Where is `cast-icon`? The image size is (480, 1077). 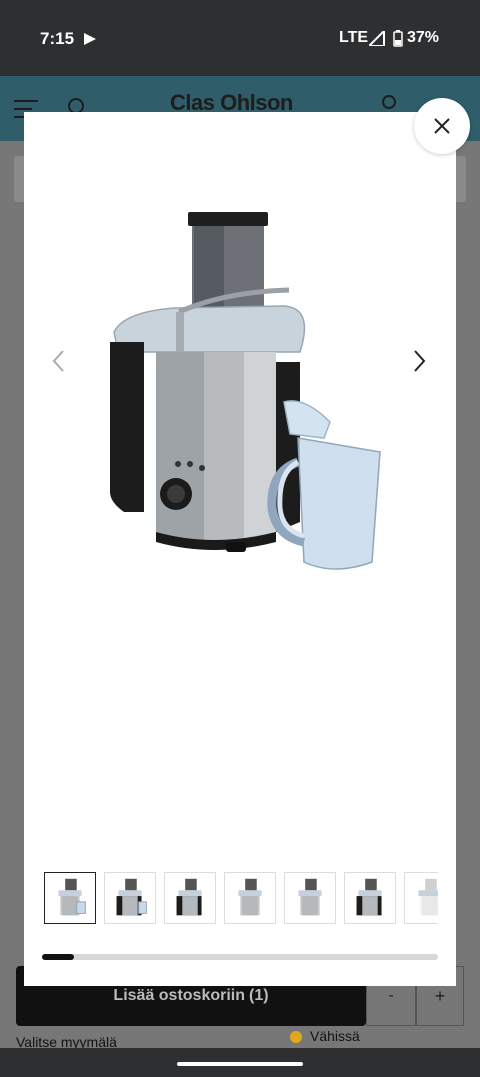 cast-icon is located at coordinates (90, 39).